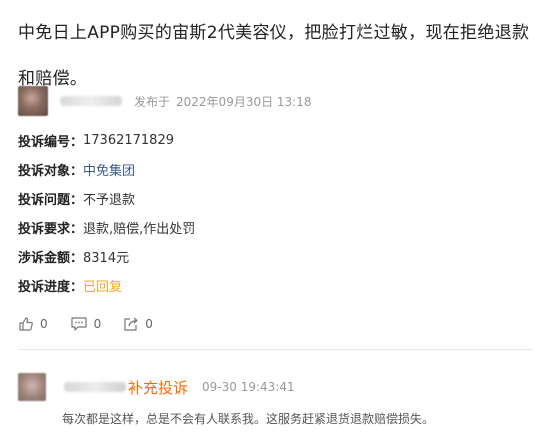 The width and height of the screenshot is (550, 438). What do you see at coordinates (97, 324) in the screenshot?
I see `comment-count: 0` at bounding box center [97, 324].